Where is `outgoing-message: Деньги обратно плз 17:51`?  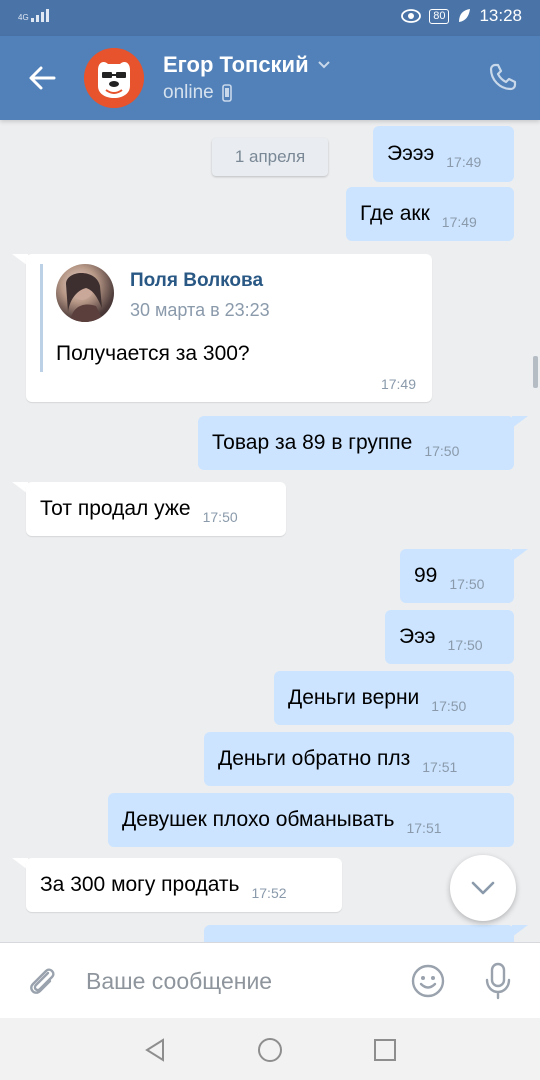 outgoing-message: Деньги обратно плз 17:51 is located at coordinates (359, 759).